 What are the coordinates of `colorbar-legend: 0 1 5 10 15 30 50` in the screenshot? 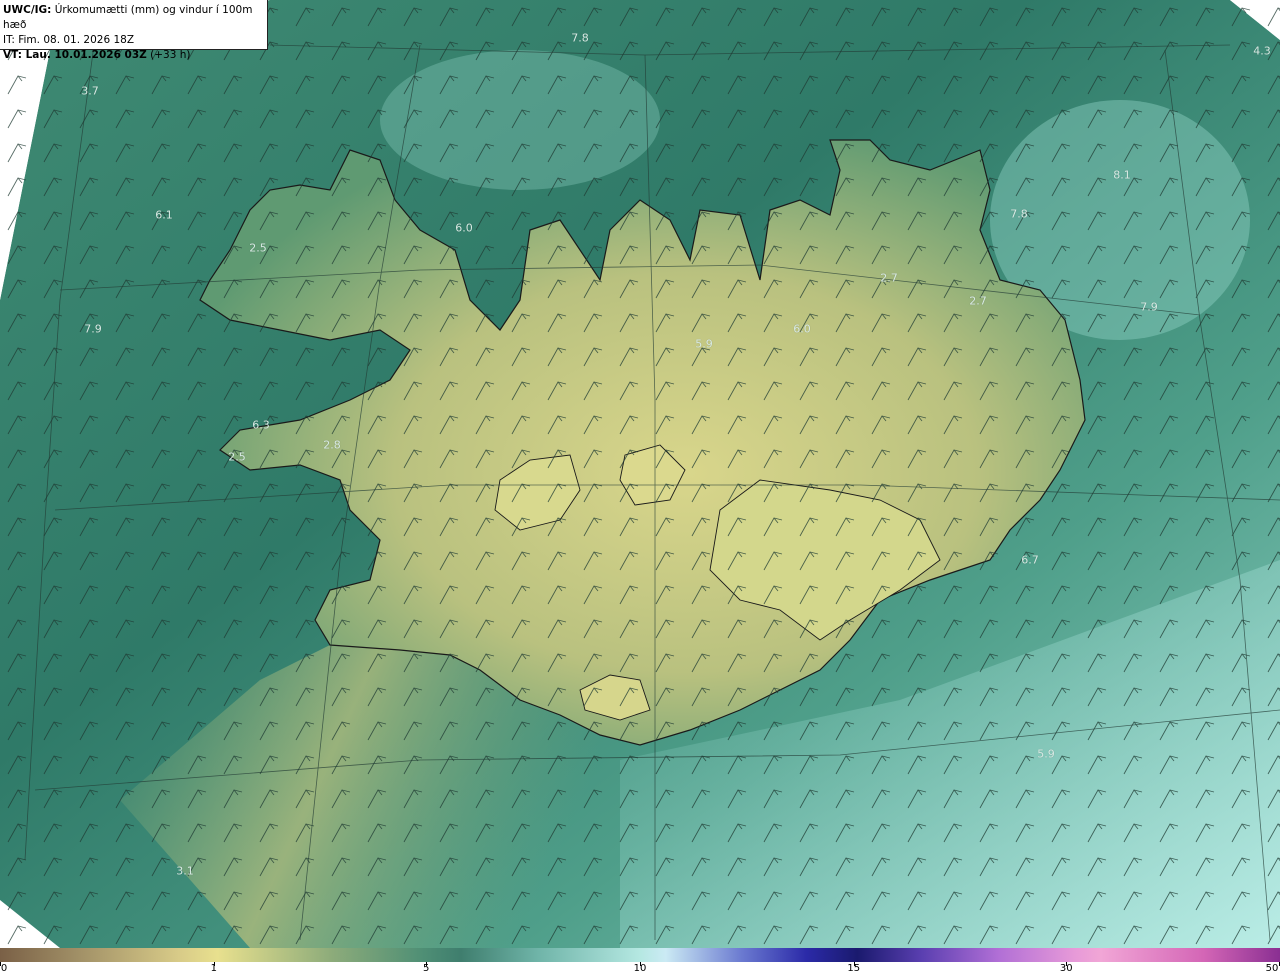 It's located at (640, 963).